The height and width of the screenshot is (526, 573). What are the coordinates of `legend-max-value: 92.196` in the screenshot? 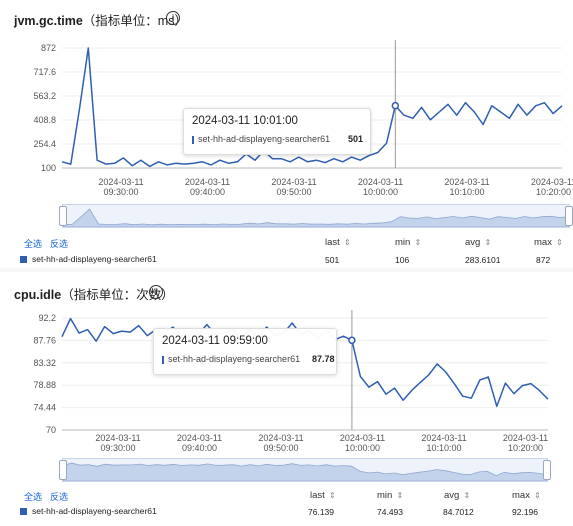 It's located at (525, 512).